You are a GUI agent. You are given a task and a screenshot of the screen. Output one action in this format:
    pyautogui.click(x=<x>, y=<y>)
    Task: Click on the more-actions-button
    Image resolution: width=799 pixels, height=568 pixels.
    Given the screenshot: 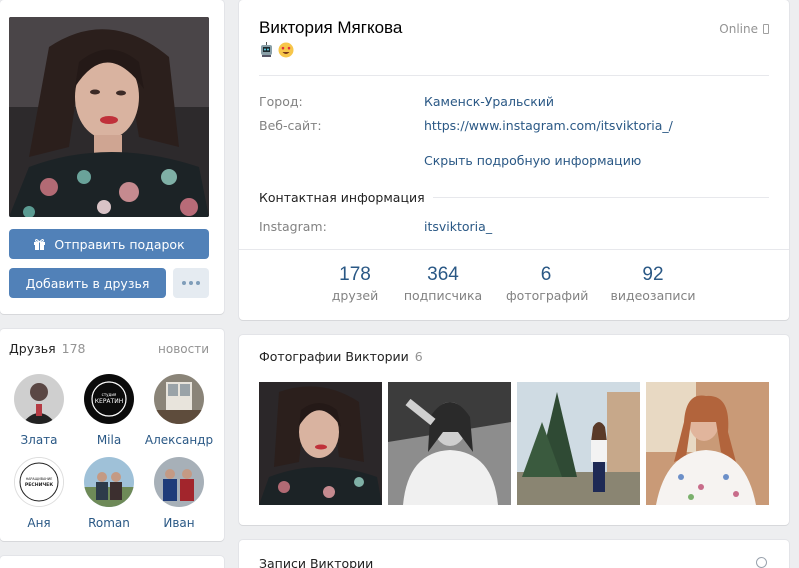 What is the action you would take?
    pyautogui.click(x=191, y=283)
    